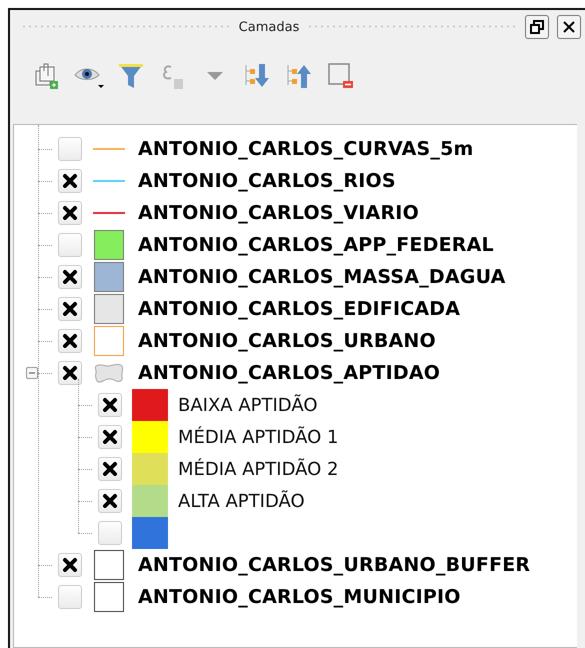 Image resolution: width=585 pixels, height=648 pixels. I want to click on close-button, so click(569, 27).